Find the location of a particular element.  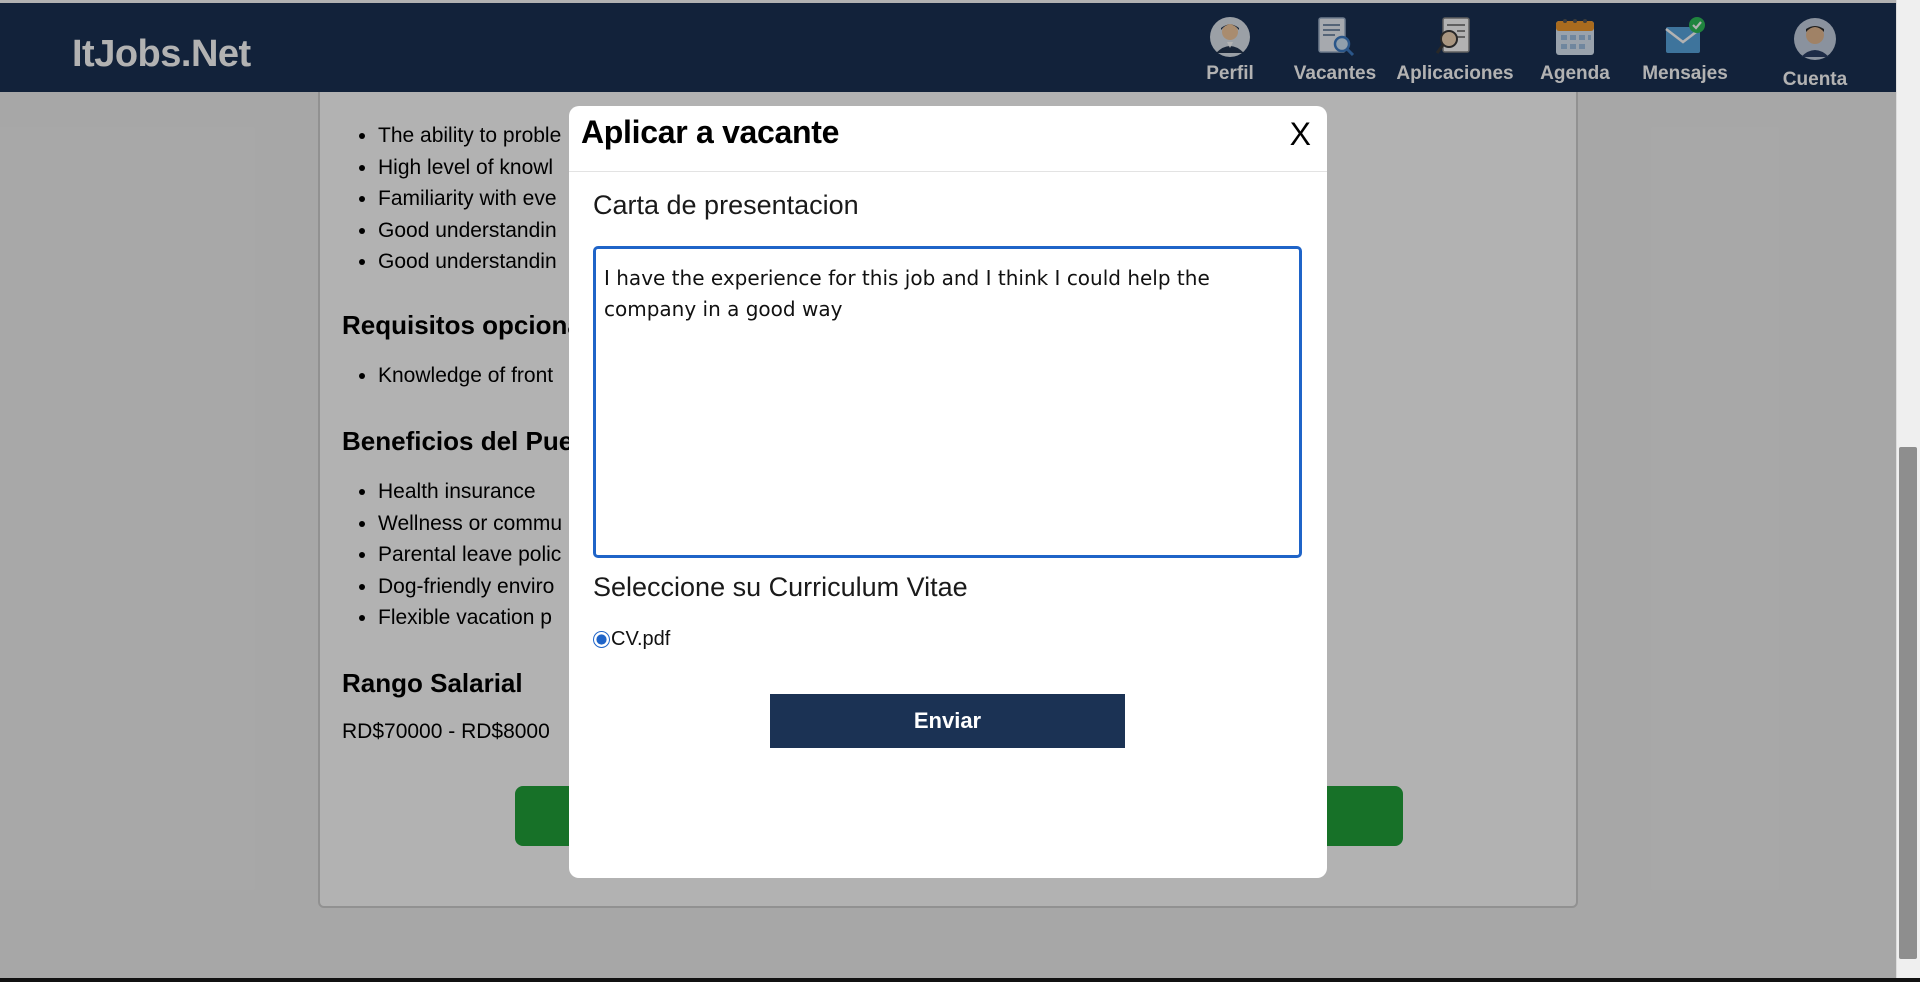

window-bottom-edge is located at coordinates (960, 980).